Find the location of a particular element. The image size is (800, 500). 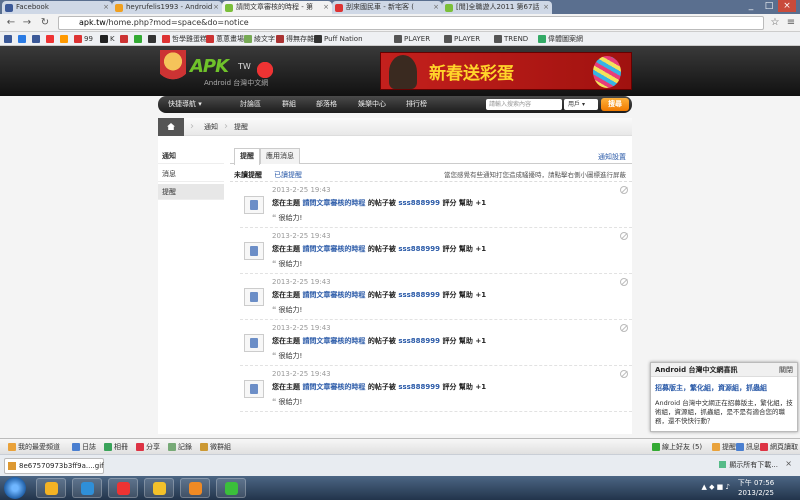

maximize-button: □ is located at coordinates (769, 6).